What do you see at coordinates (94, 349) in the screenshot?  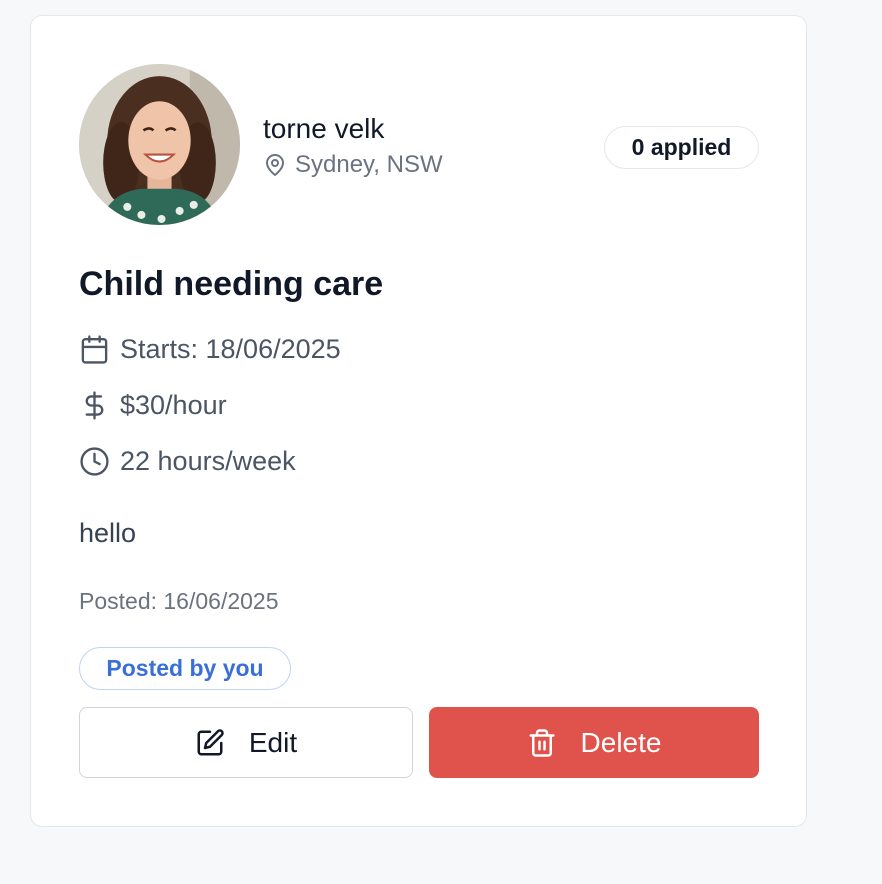 I see `calendar-icon` at bounding box center [94, 349].